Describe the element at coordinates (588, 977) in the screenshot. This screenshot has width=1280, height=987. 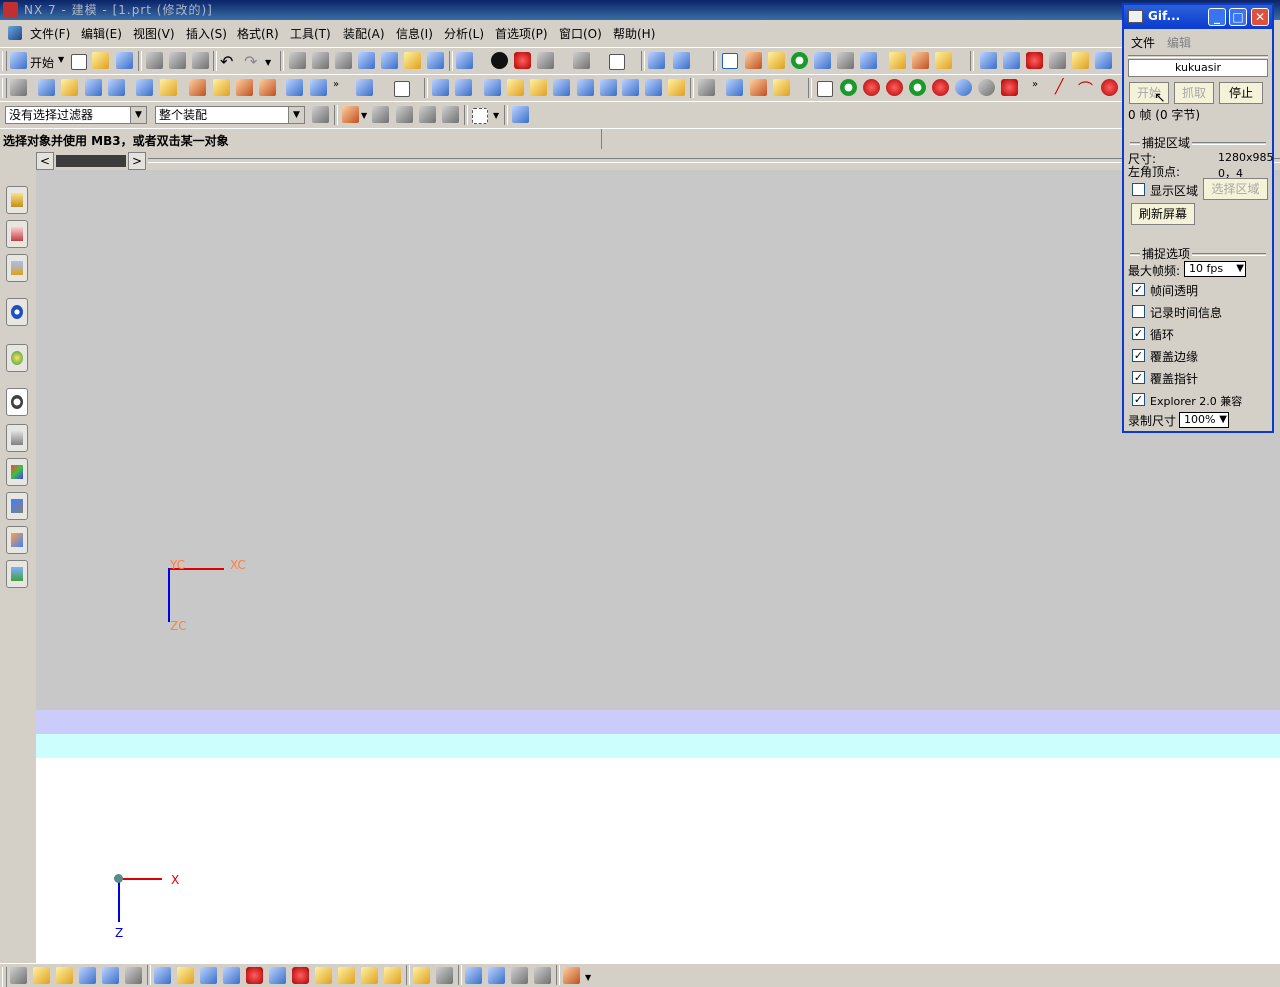
I see `sequence-dropdown-icon: ▼` at that location.